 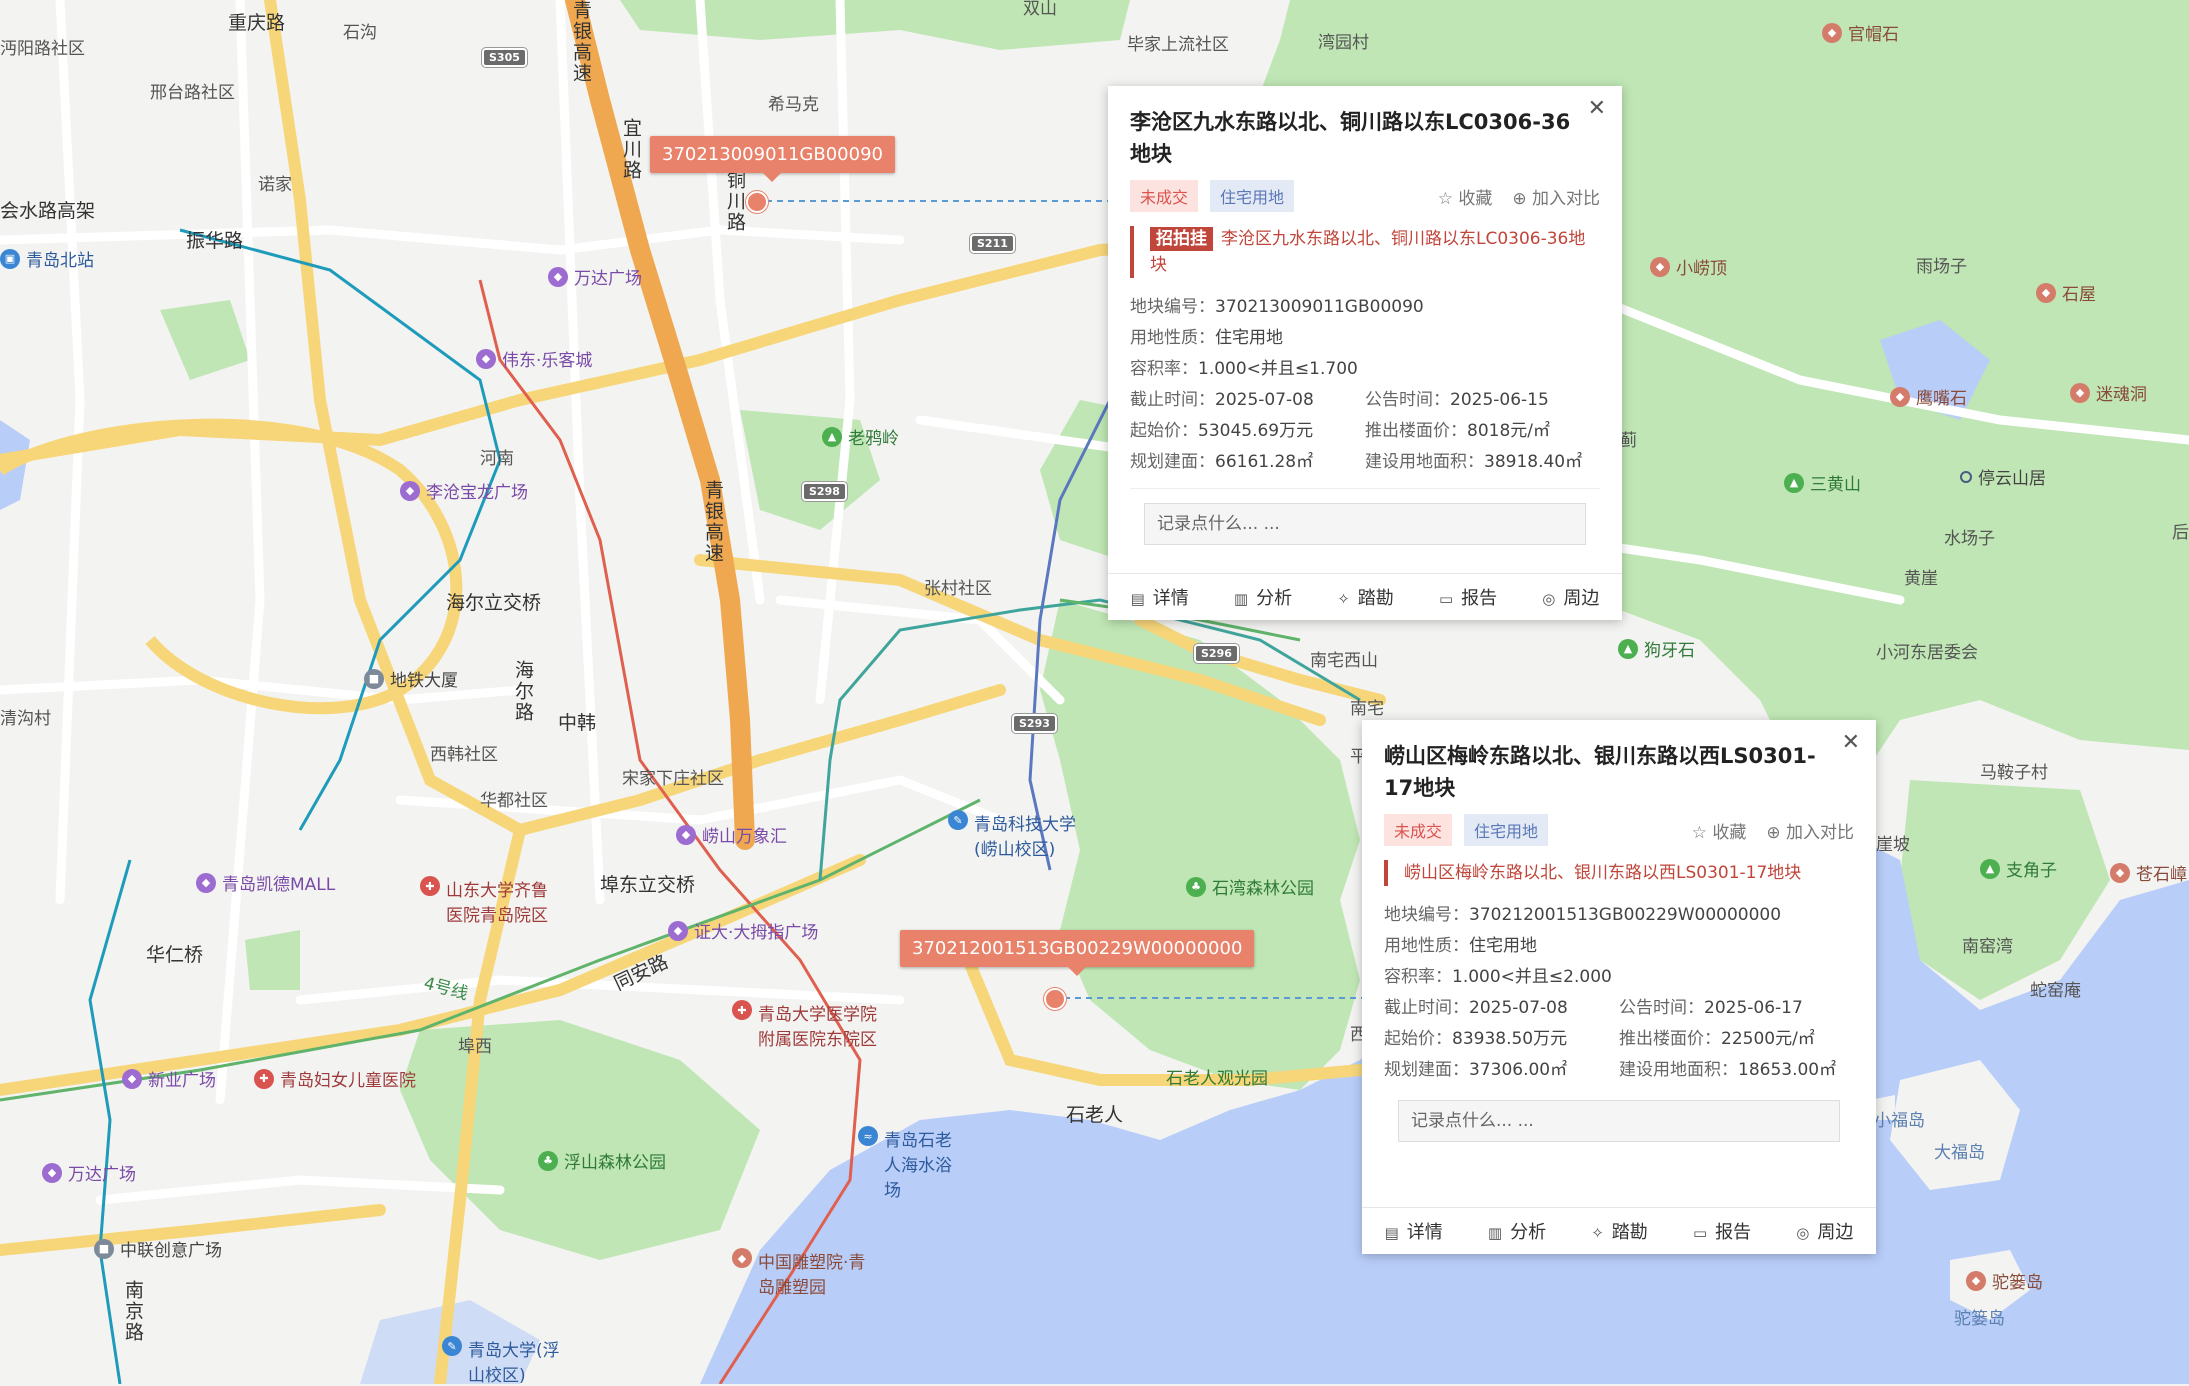 What do you see at coordinates (772, 159) in the screenshot?
I see `parcel-tag-1: 370213009011GB00090` at bounding box center [772, 159].